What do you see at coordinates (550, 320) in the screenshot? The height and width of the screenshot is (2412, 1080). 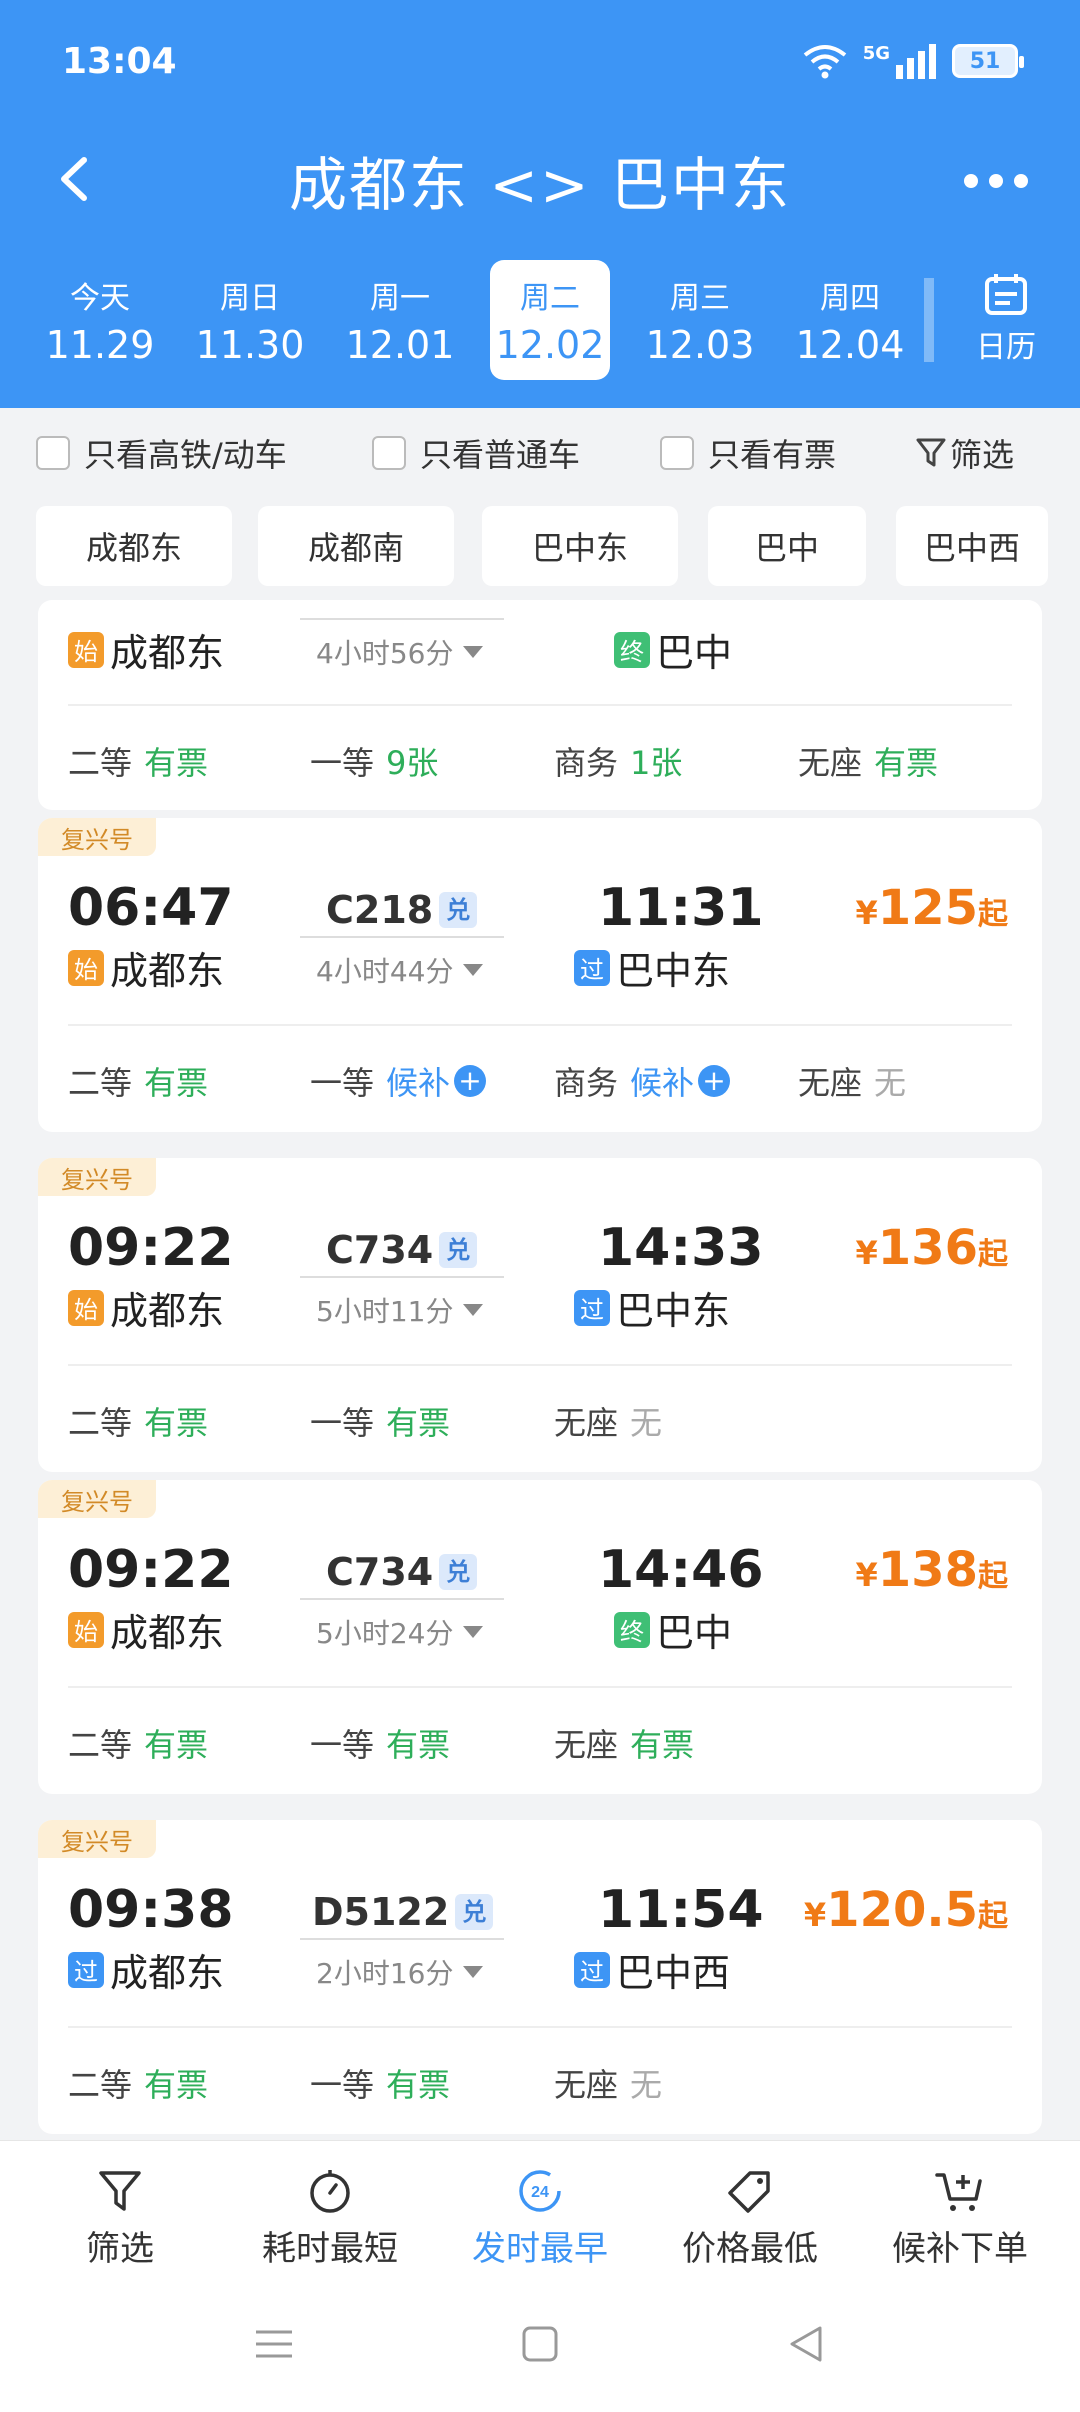 I see `date-item-selected: 周二 12.02` at bounding box center [550, 320].